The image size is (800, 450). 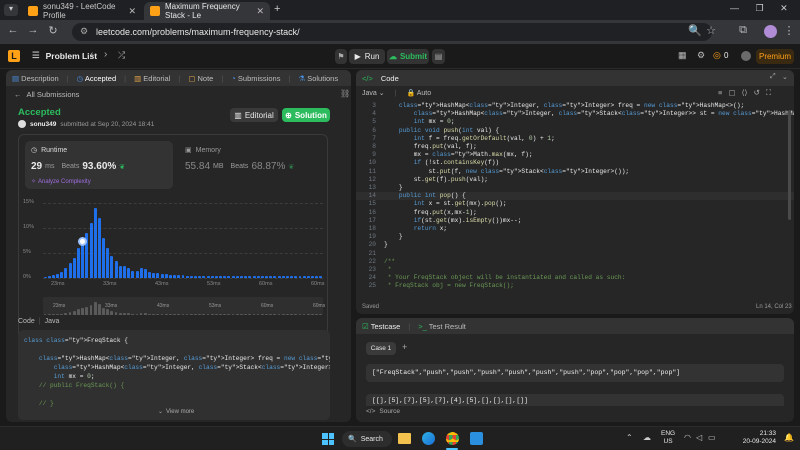 What do you see at coordinates (575, 147) in the screenshot?
I see `editor-line: 8 freq.put(val, f);` at bounding box center [575, 147].